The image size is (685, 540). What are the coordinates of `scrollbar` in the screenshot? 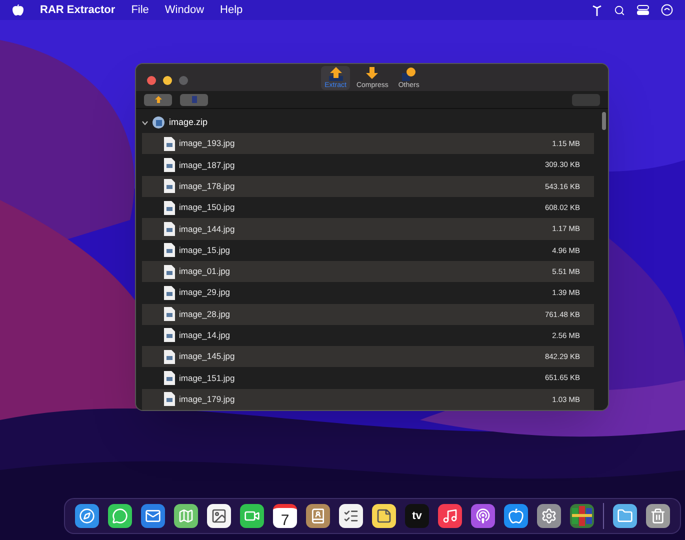 It's located at (604, 121).